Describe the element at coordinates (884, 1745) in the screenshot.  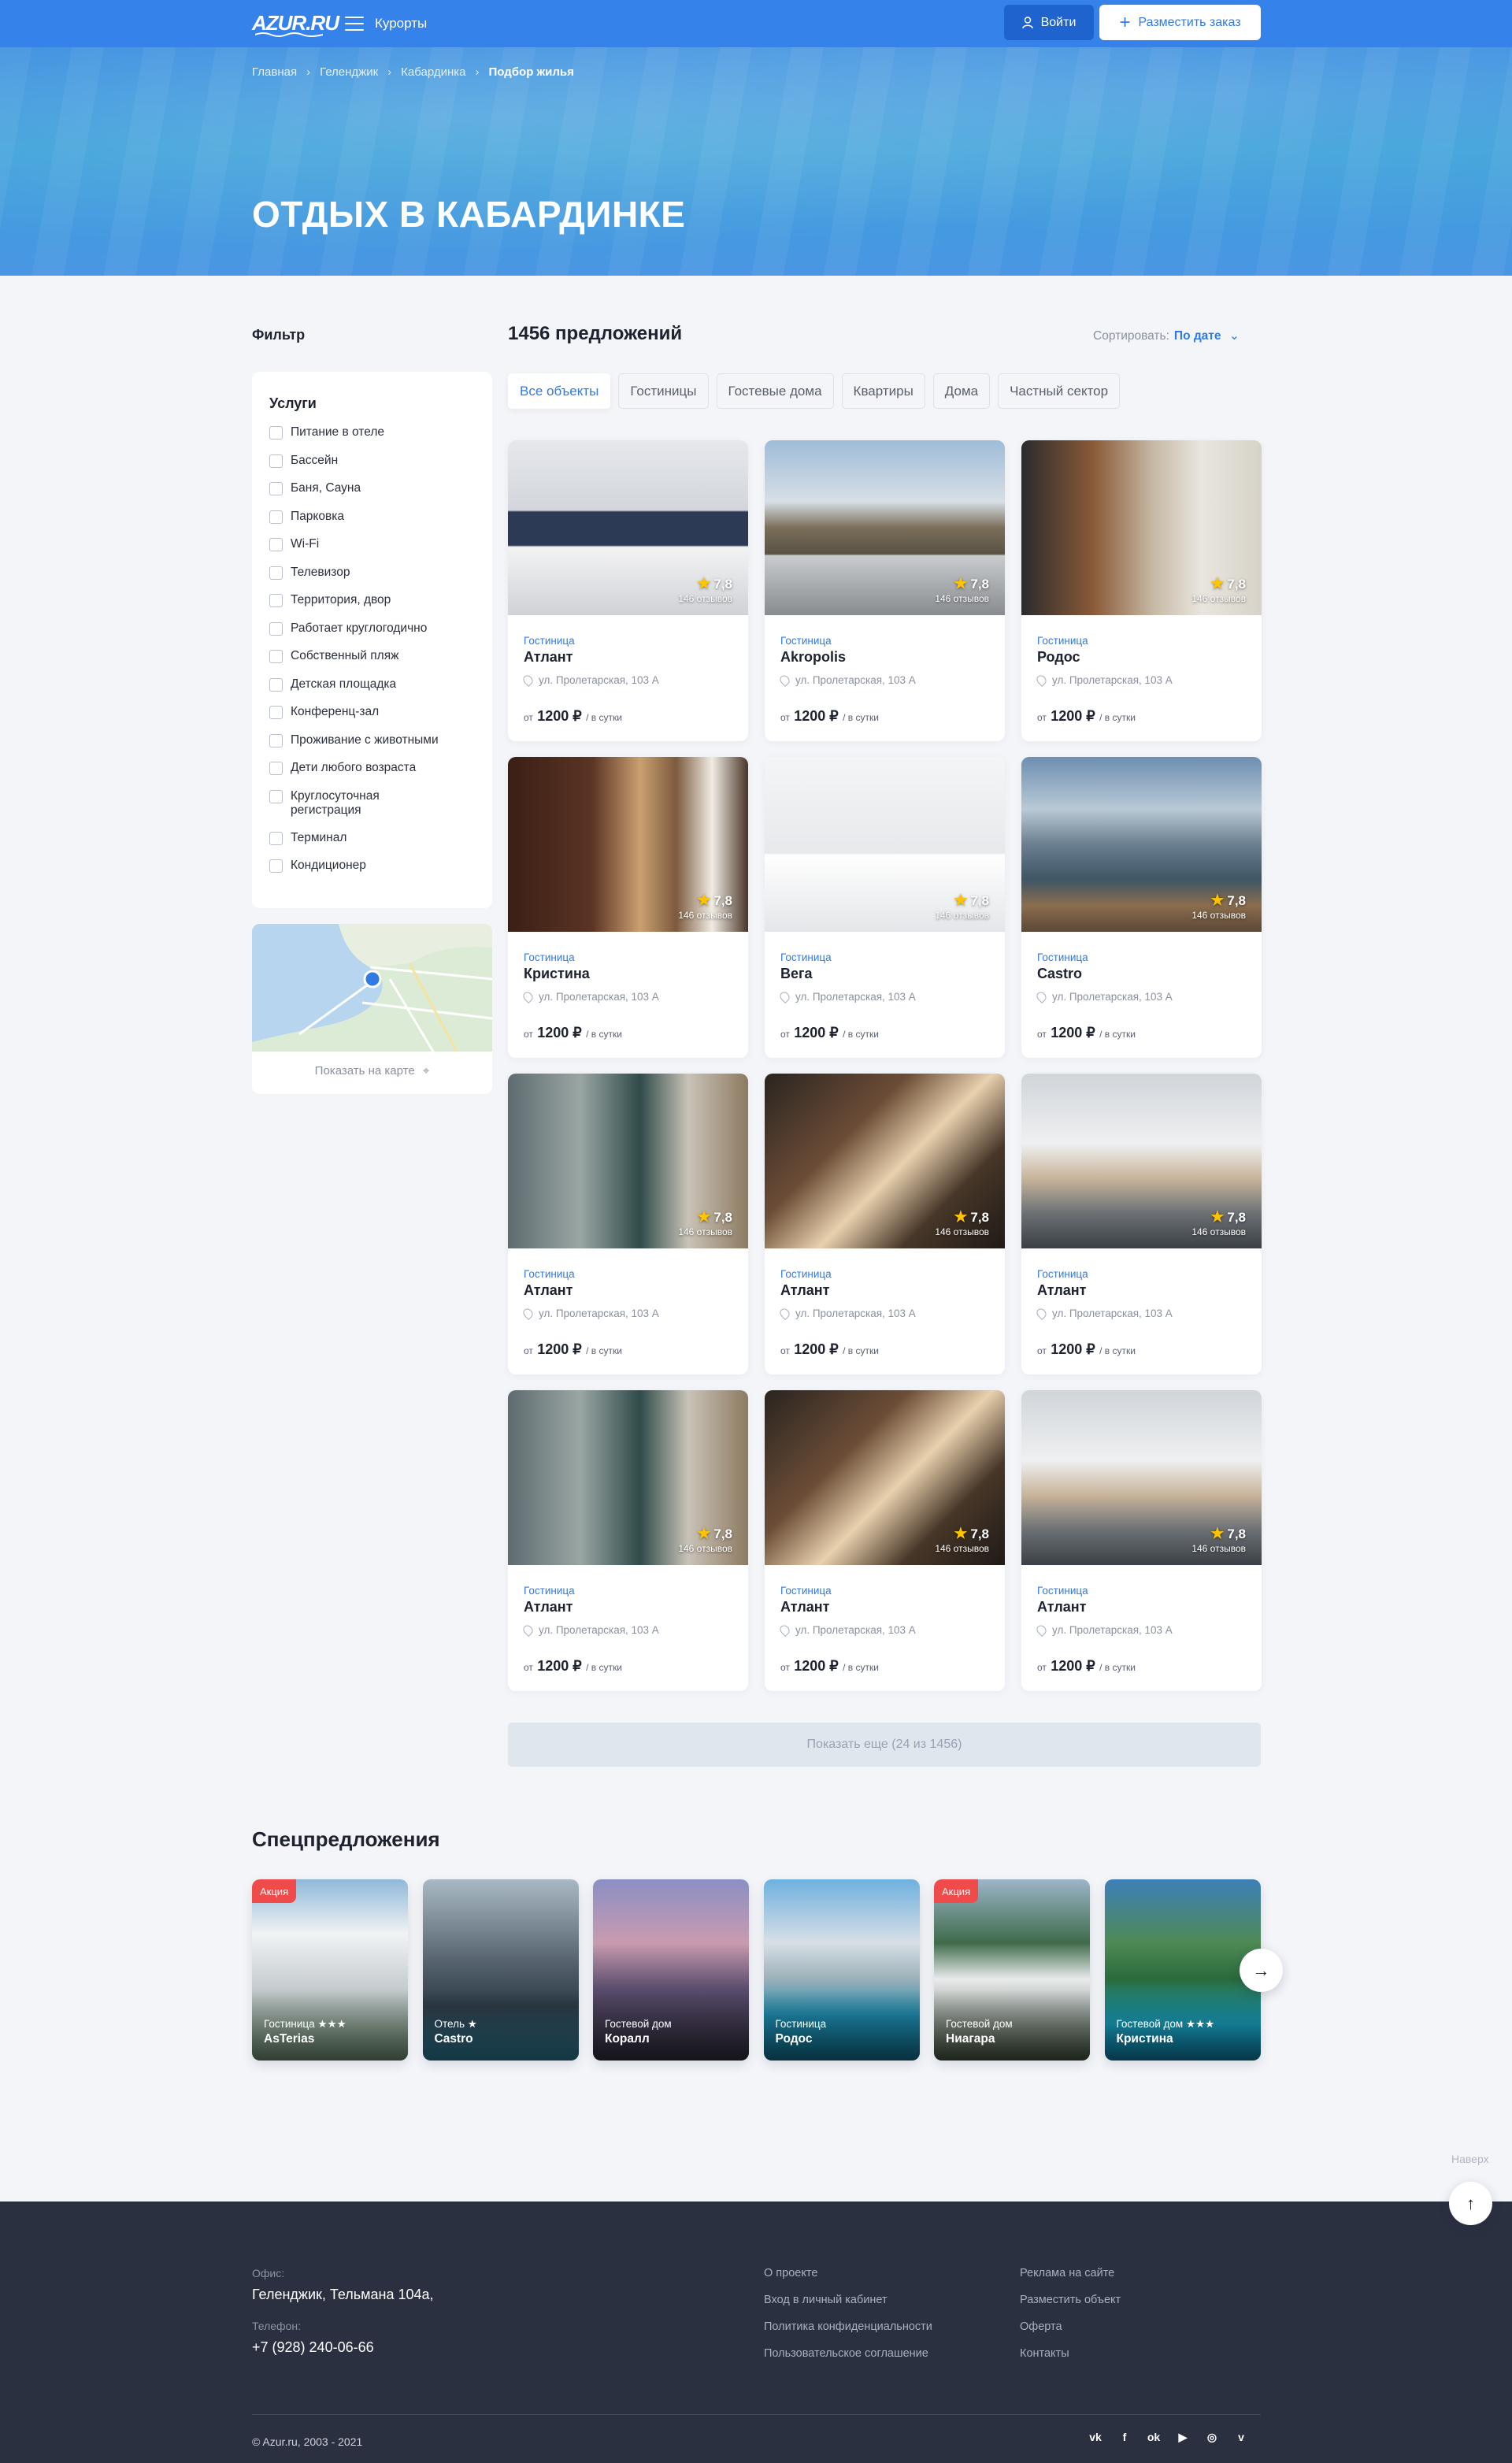
I see `show-more-button: Показать еще (24 из 1456)` at that location.